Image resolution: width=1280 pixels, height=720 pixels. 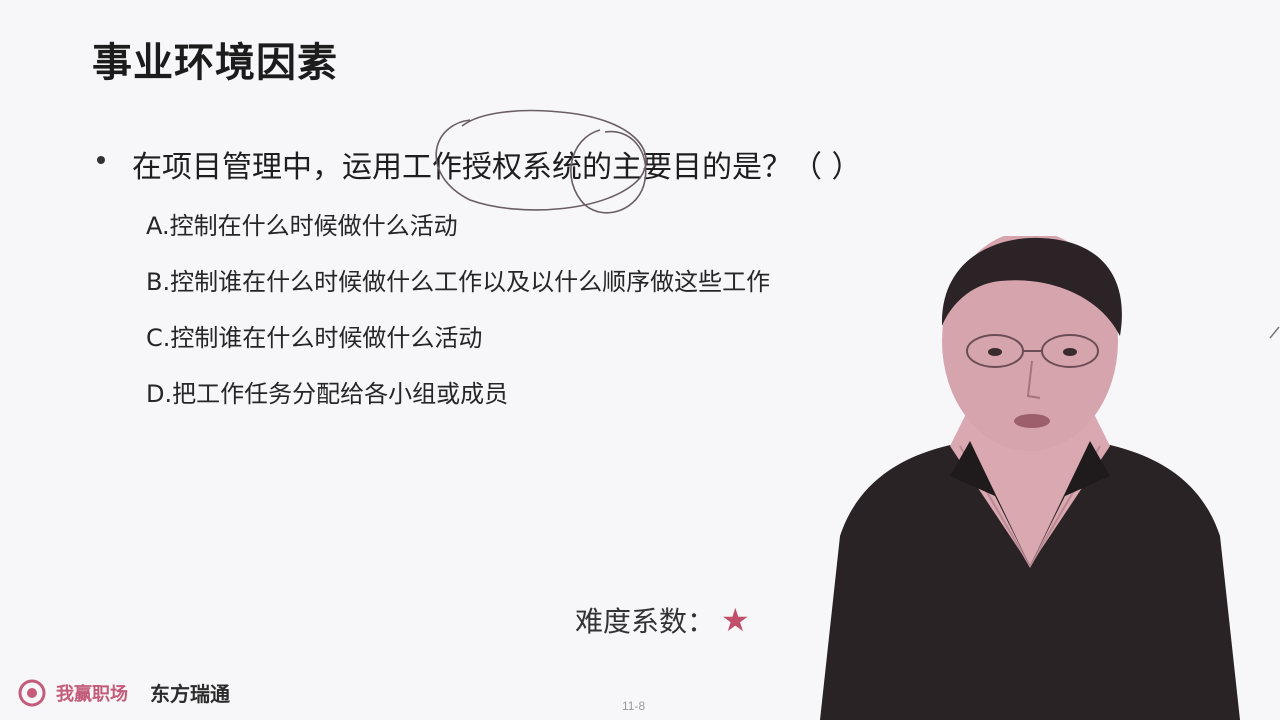 What do you see at coordinates (458, 238) in the screenshot?
I see `option-a: A.控制在什么时候做什么活动` at bounding box center [458, 238].